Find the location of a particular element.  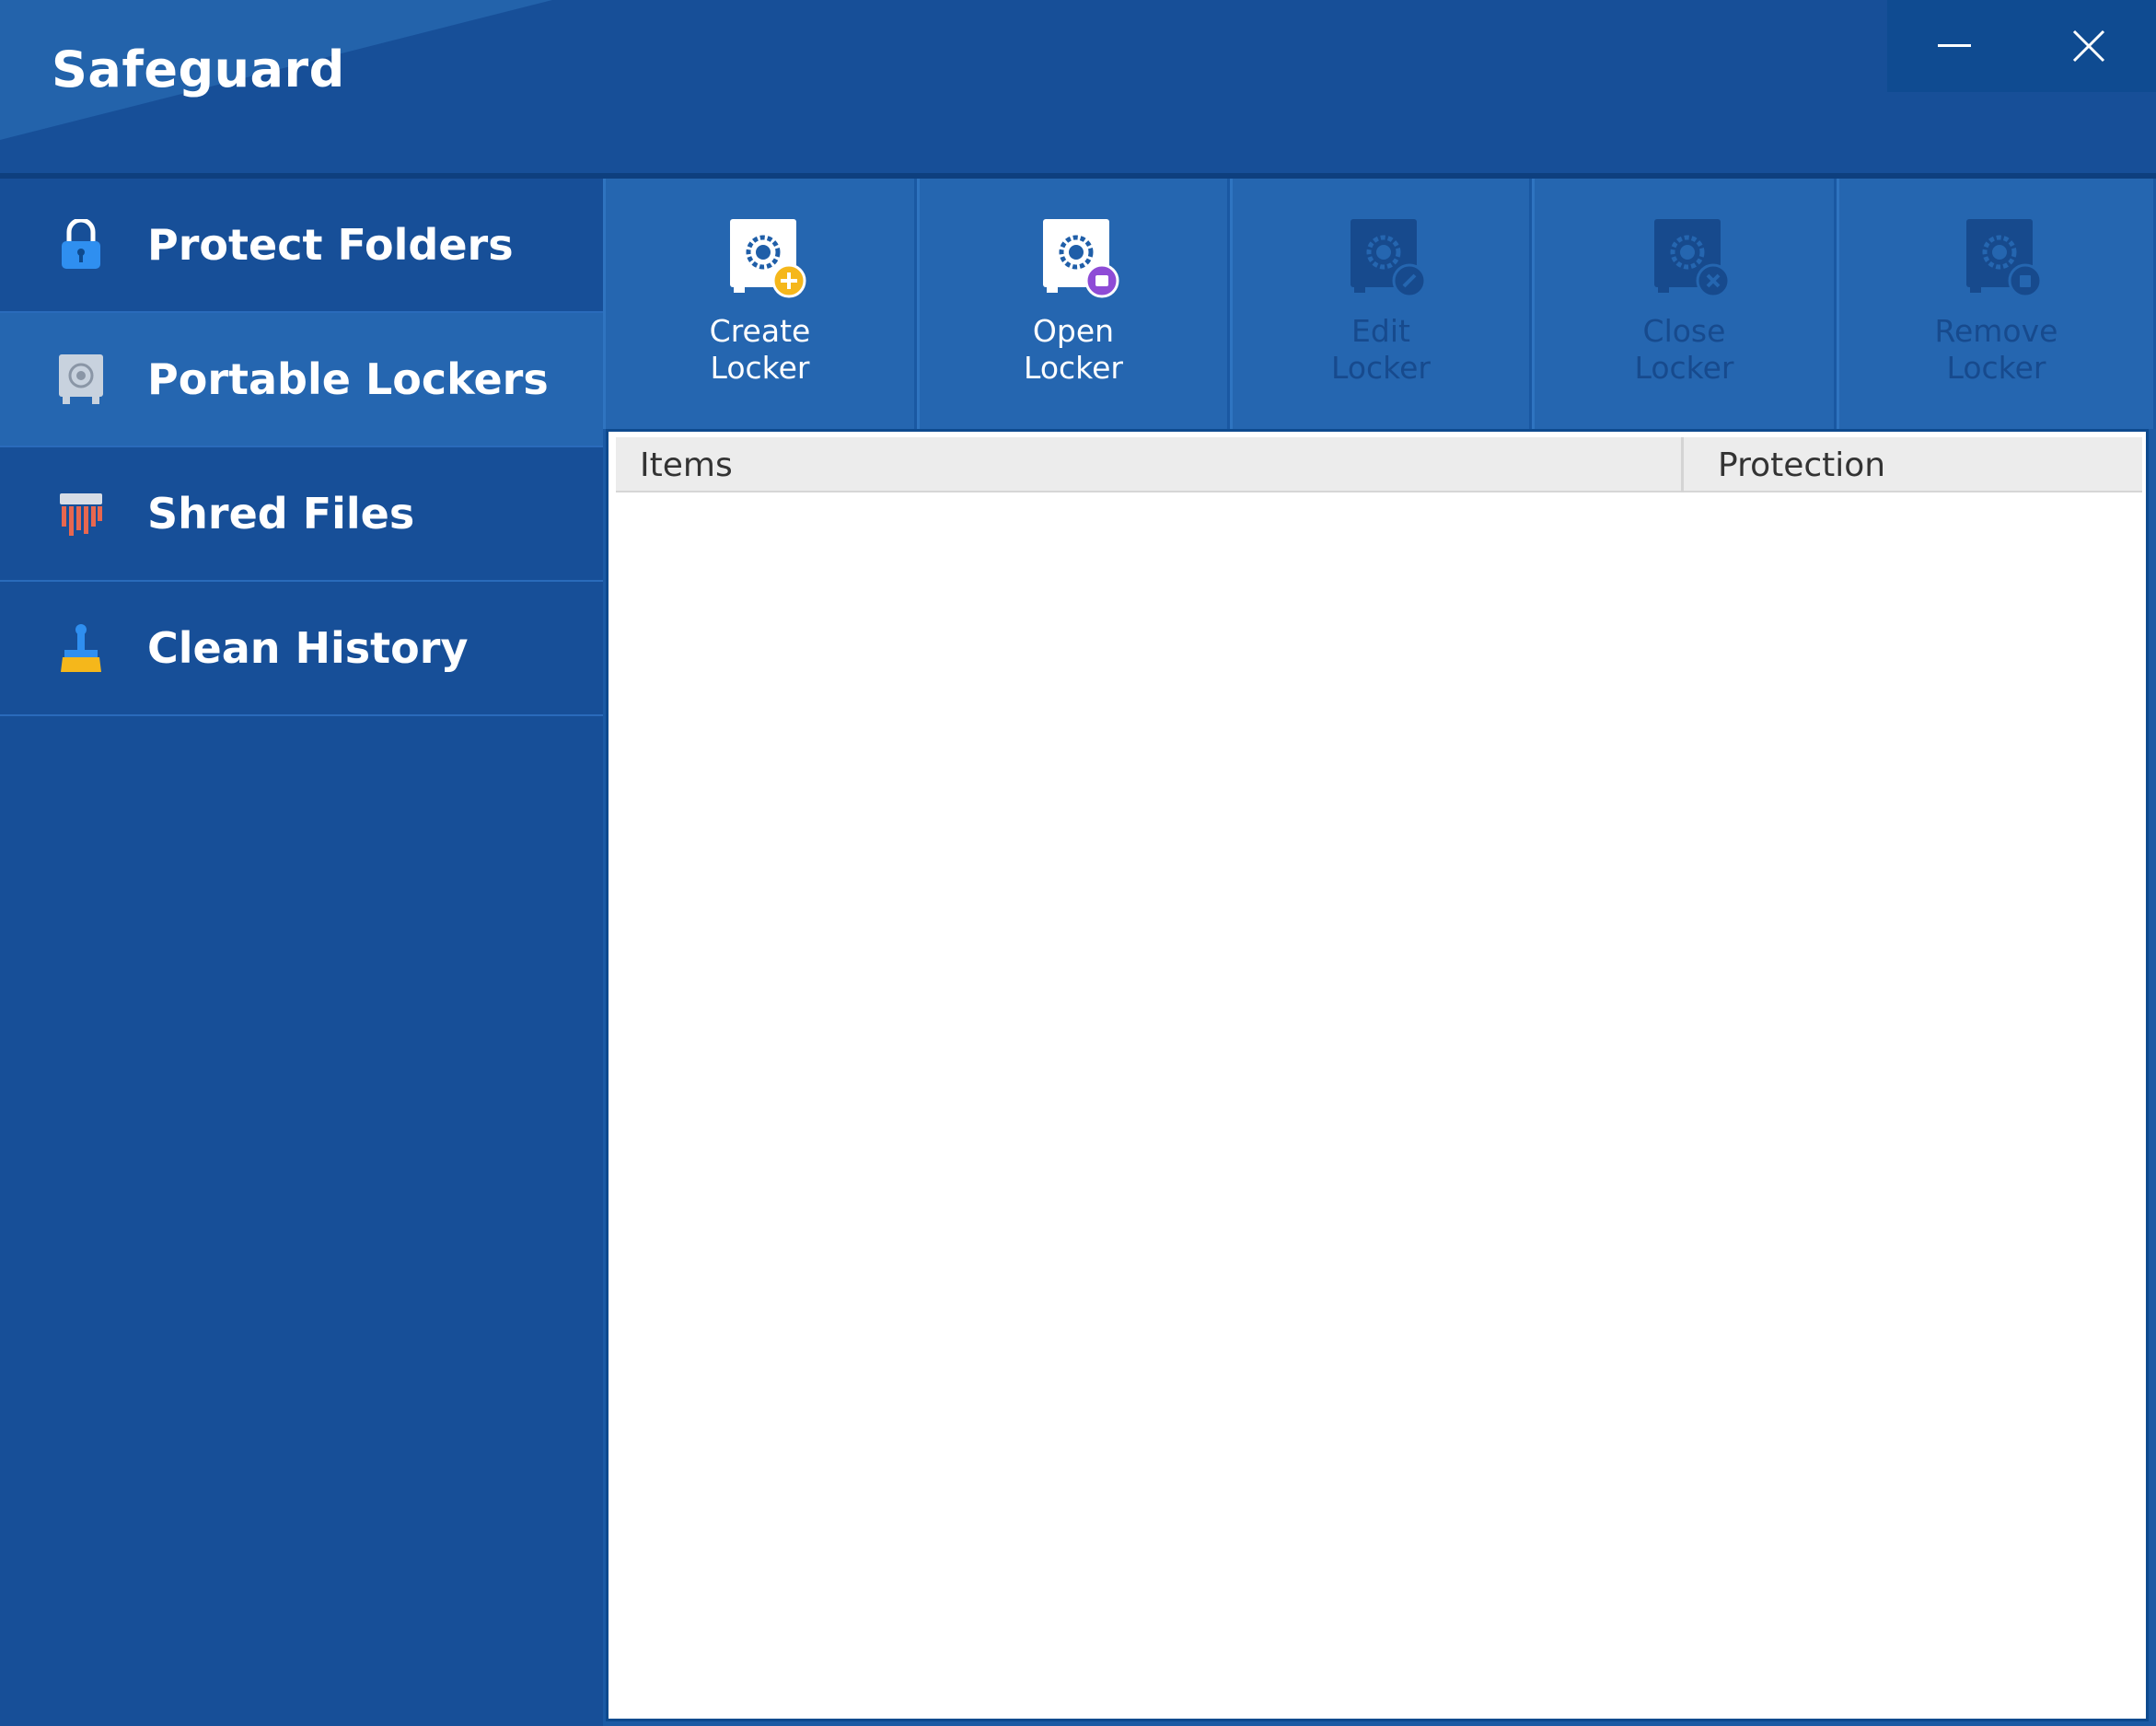

sidebar-item-portable-lockers: Portable Lockers is located at coordinates (302, 380).